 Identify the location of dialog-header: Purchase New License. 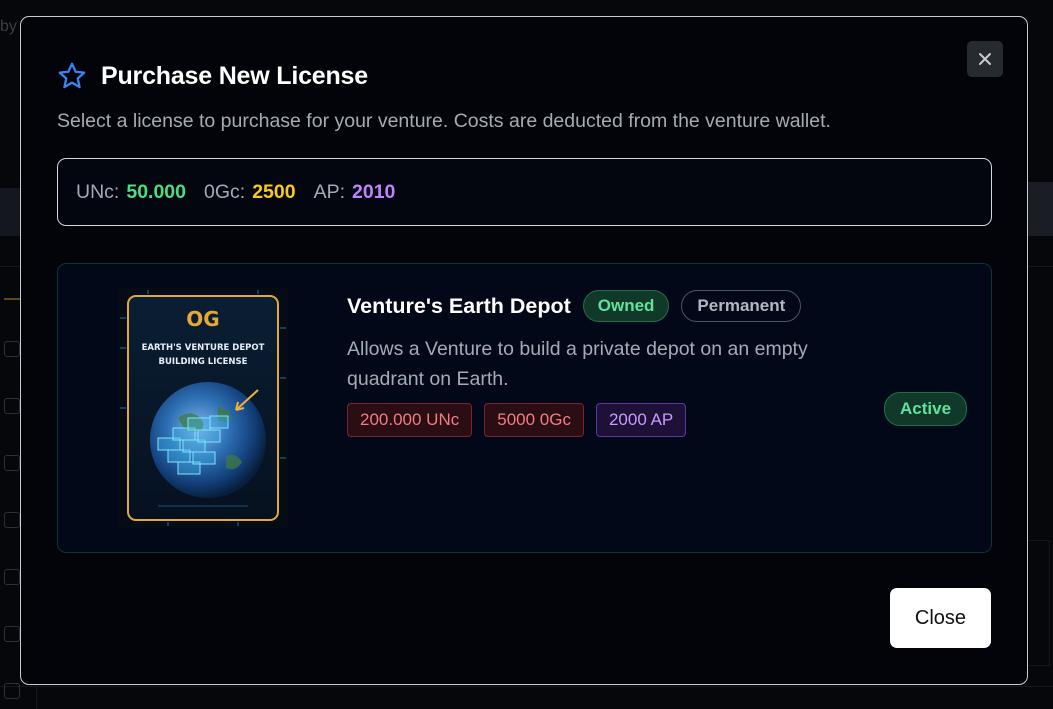
(212, 76).